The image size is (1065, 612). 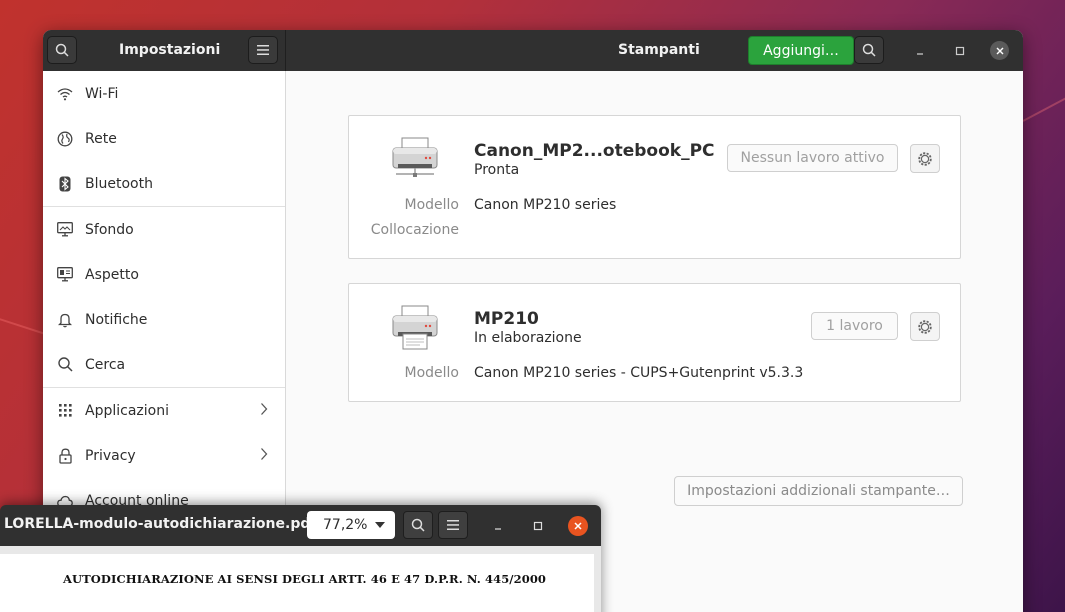 I want to click on sidebar-item-privacy: Privacy, so click(x=164, y=455).